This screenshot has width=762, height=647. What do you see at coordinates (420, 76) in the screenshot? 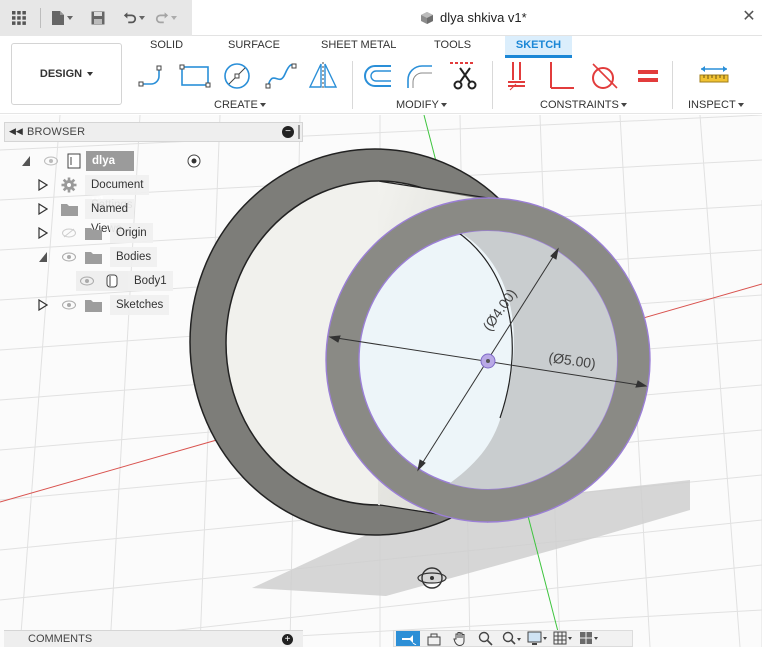
I see `offset-tool-icon` at bounding box center [420, 76].